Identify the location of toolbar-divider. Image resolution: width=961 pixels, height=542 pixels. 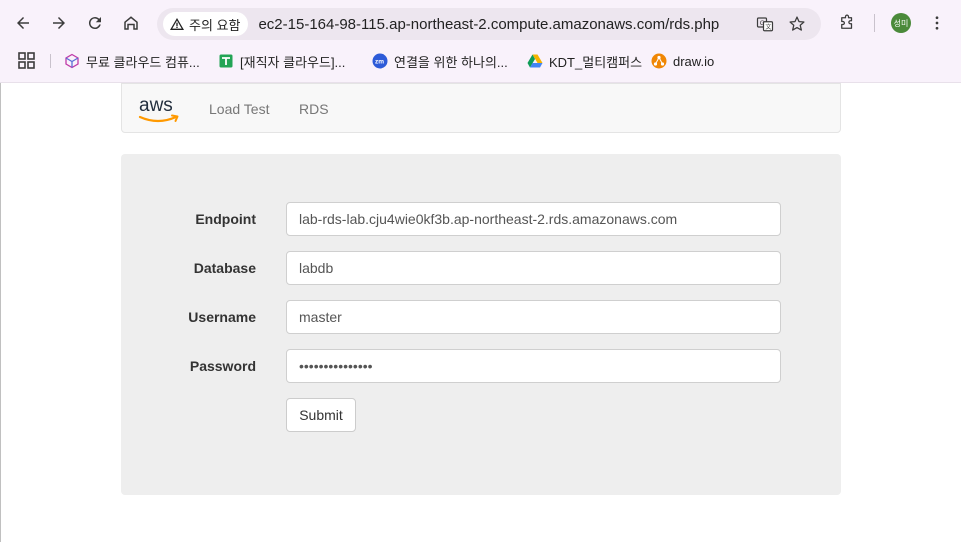
(874, 23).